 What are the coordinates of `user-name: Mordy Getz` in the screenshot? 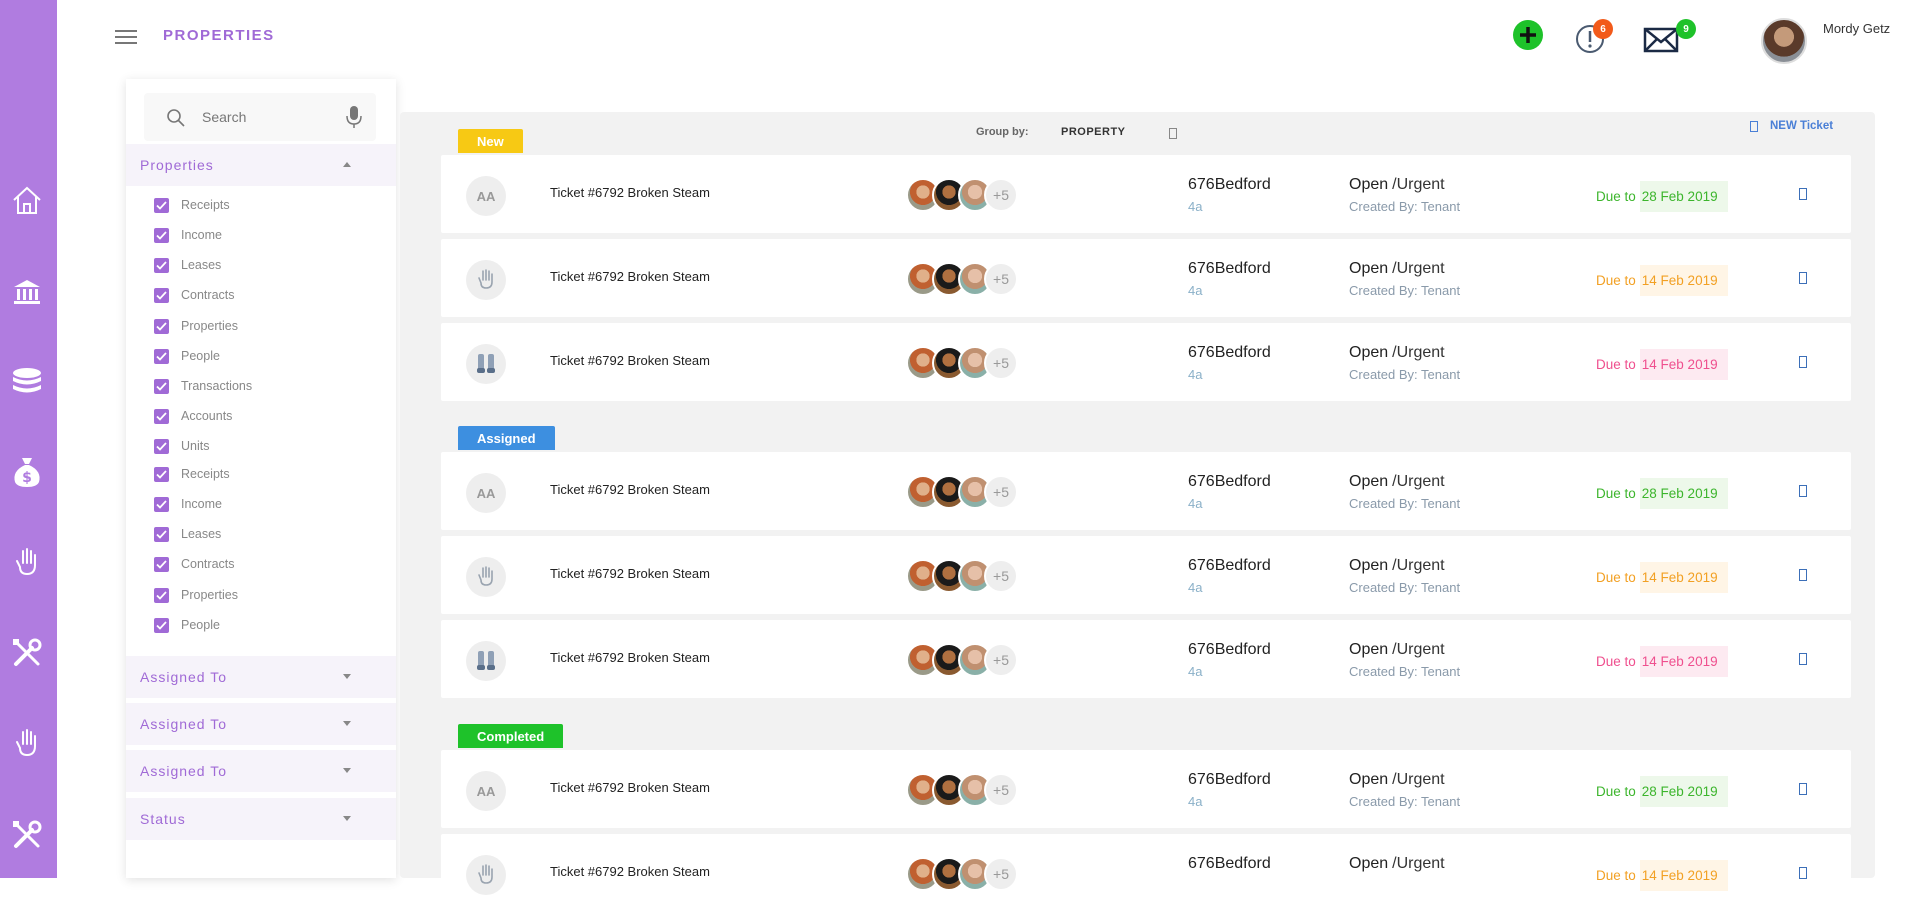 It's located at (1856, 28).